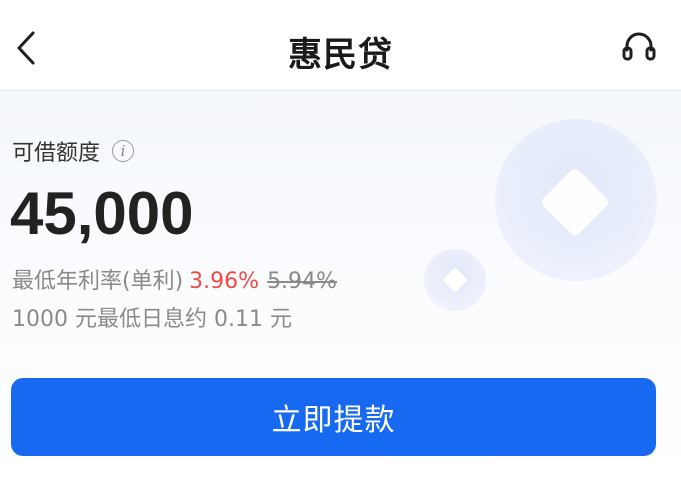 This screenshot has width=681, height=477. I want to click on page-title: 惠民贷, so click(340, 55).